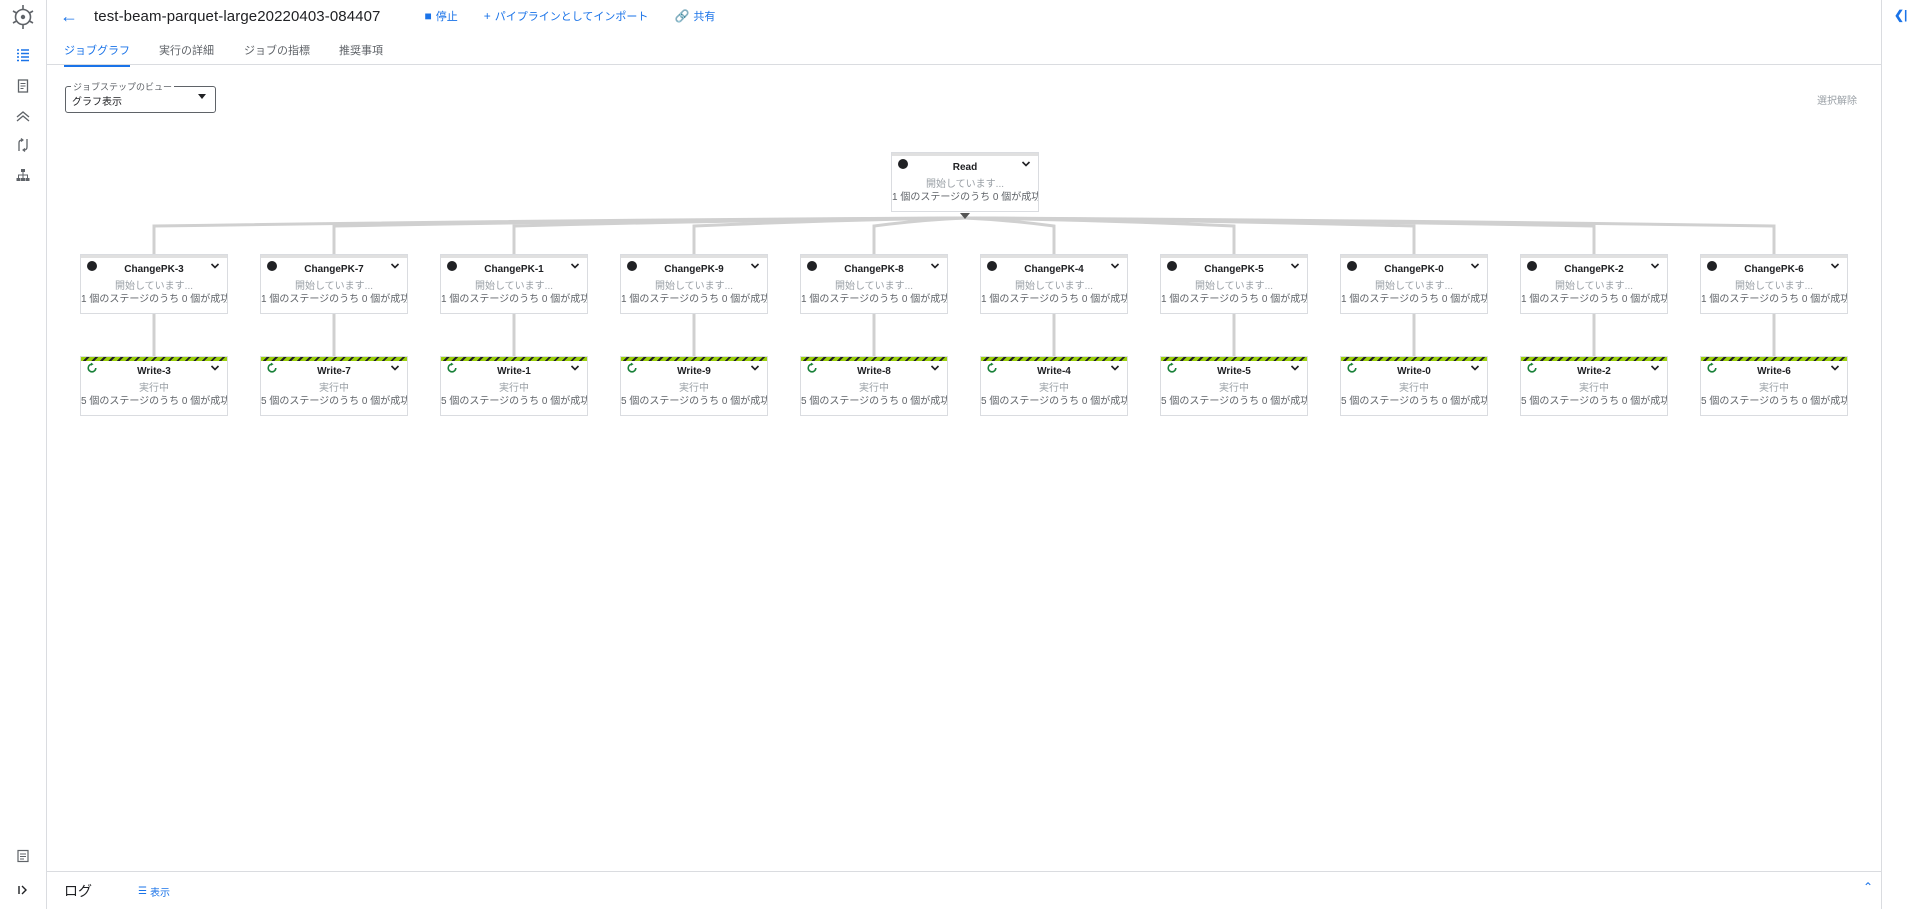 This screenshot has width=1919, height=909. What do you see at coordinates (874, 284) in the screenshot?
I see `graph-node-change: ChangePK-8開始しています...1 個のステージのうち 0 個が成功しま` at bounding box center [874, 284].